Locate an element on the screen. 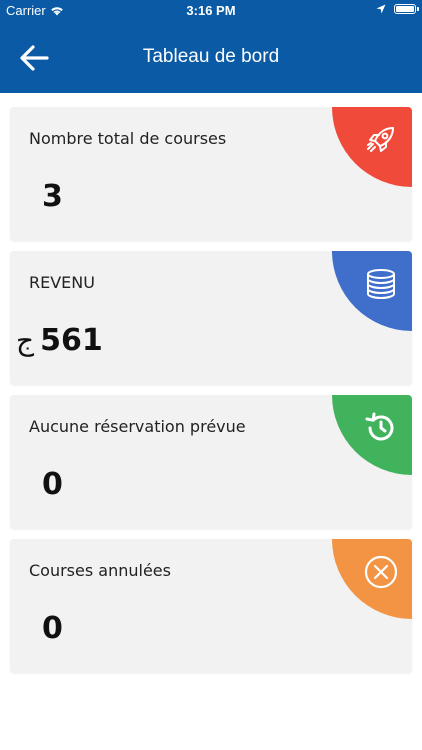 Image resolution: width=422 pixels, height=750 pixels. status-indicators is located at coordinates (397, 9).